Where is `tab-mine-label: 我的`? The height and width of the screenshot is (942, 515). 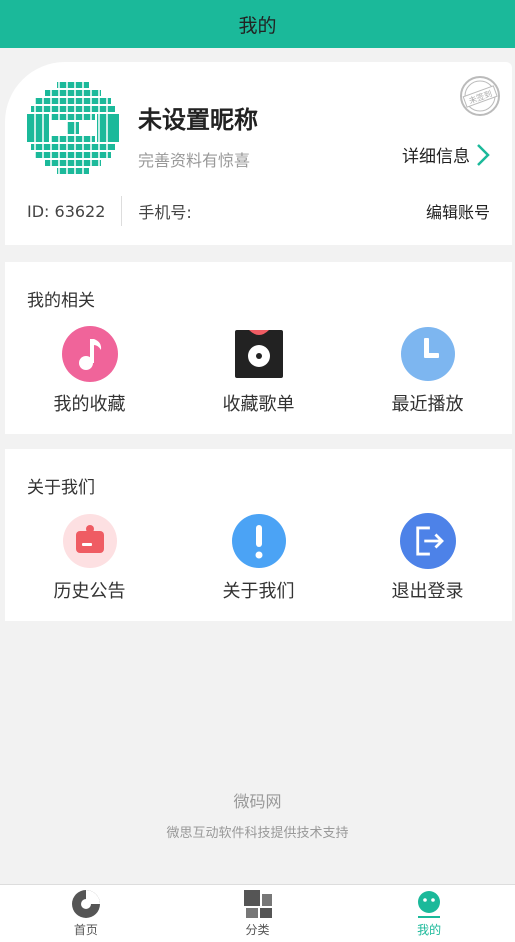 tab-mine-label: 我的 is located at coordinates (429, 930).